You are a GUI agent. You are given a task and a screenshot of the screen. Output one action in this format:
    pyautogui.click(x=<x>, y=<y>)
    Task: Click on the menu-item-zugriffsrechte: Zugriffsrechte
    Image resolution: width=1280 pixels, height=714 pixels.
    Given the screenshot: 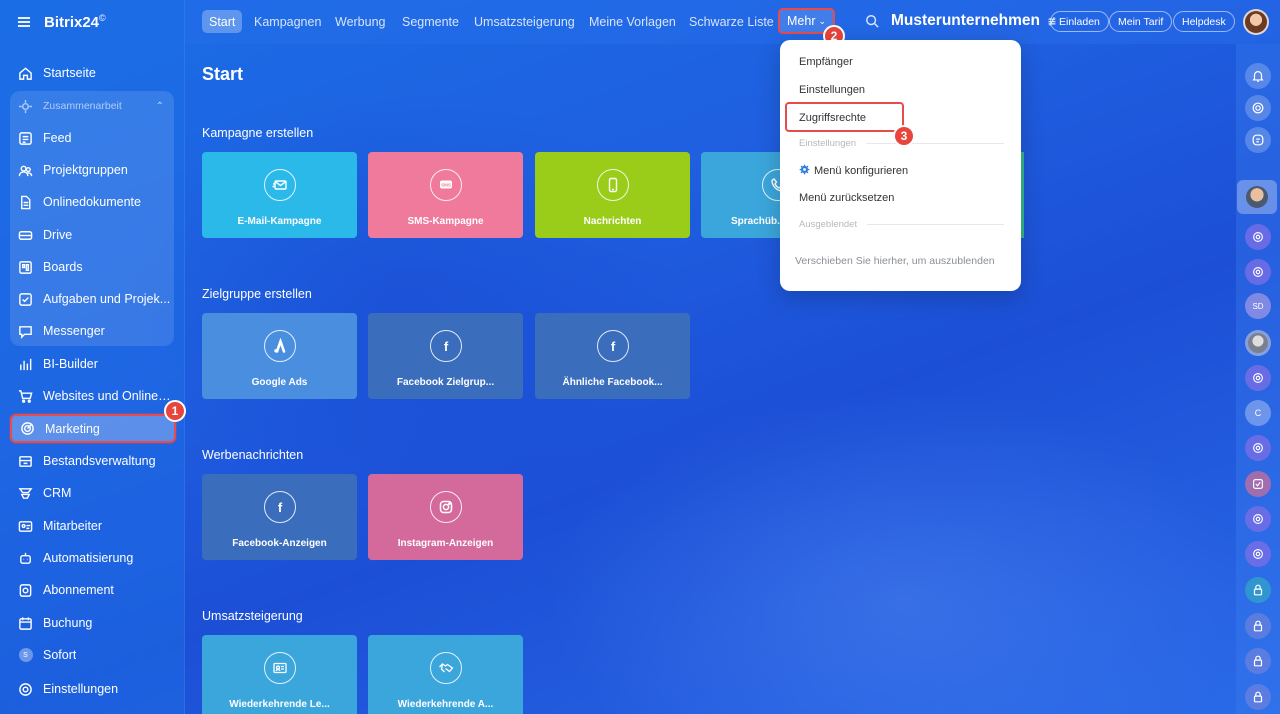 What is the action you would take?
    pyautogui.click(x=832, y=118)
    